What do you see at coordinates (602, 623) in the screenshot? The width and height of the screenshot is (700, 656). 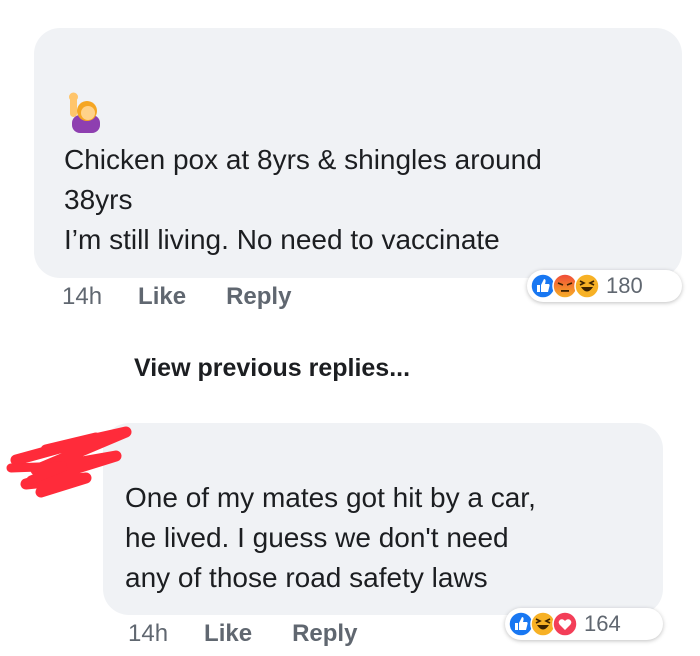 I see `reaction-count: 164` at bounding box center [602, 623].